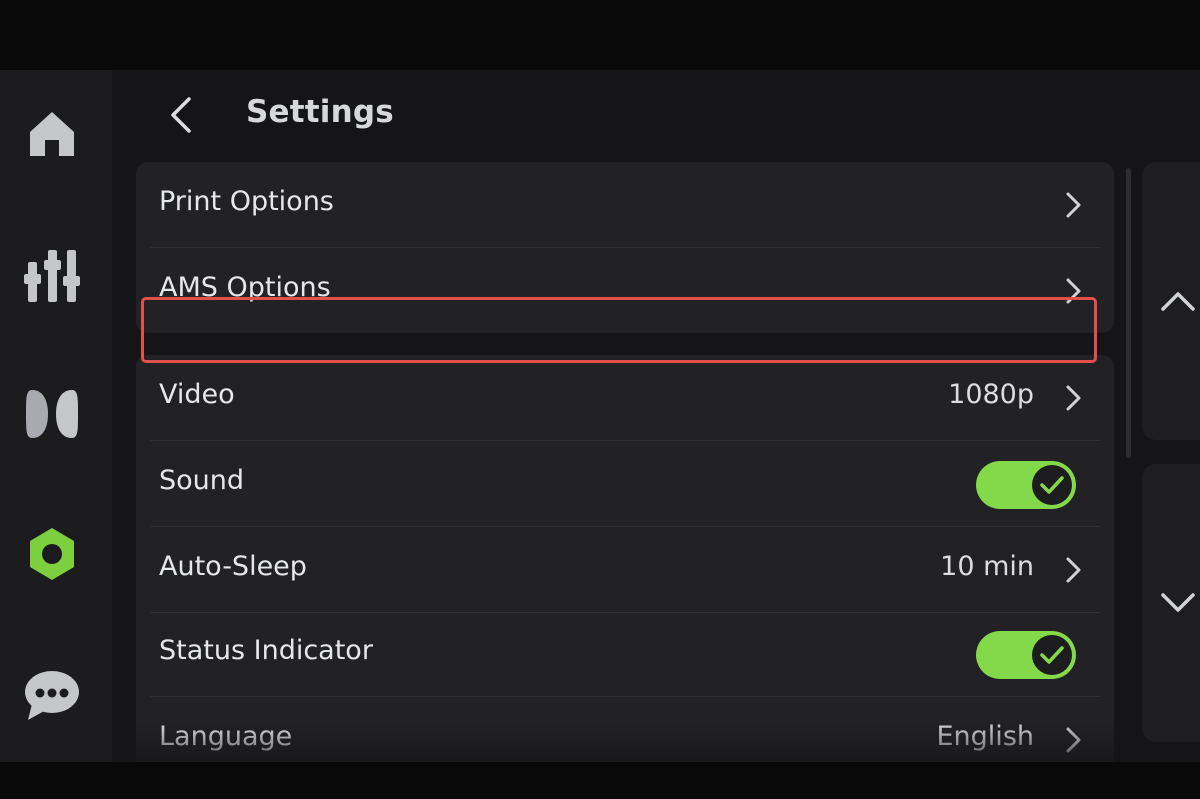 This screenshot has height=799, width=1200. I want to click on nav-settings, so click(52, 554).